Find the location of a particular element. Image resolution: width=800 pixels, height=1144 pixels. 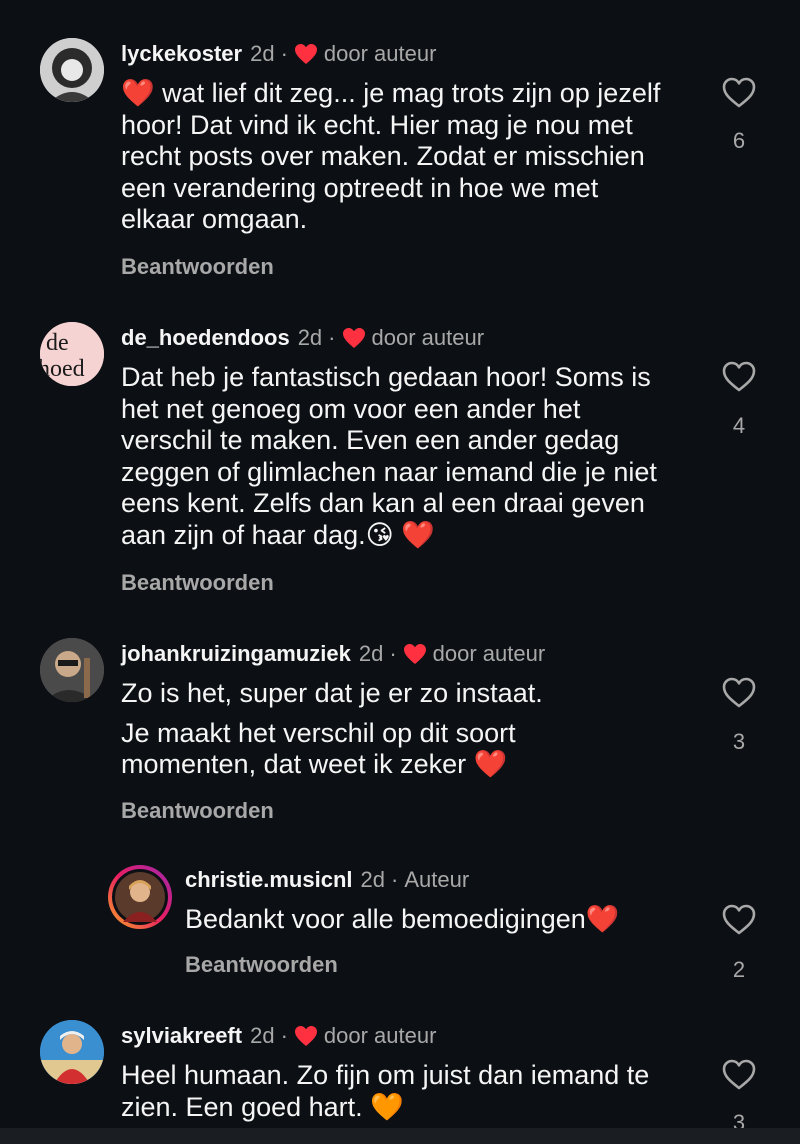

username: christie.musicnl is located at coordinates (269, 880).